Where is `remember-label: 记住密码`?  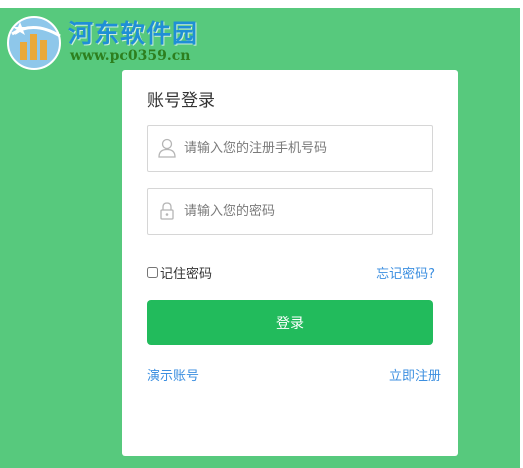
remember-label: 记住密码 is located at coordinates (186, 274).